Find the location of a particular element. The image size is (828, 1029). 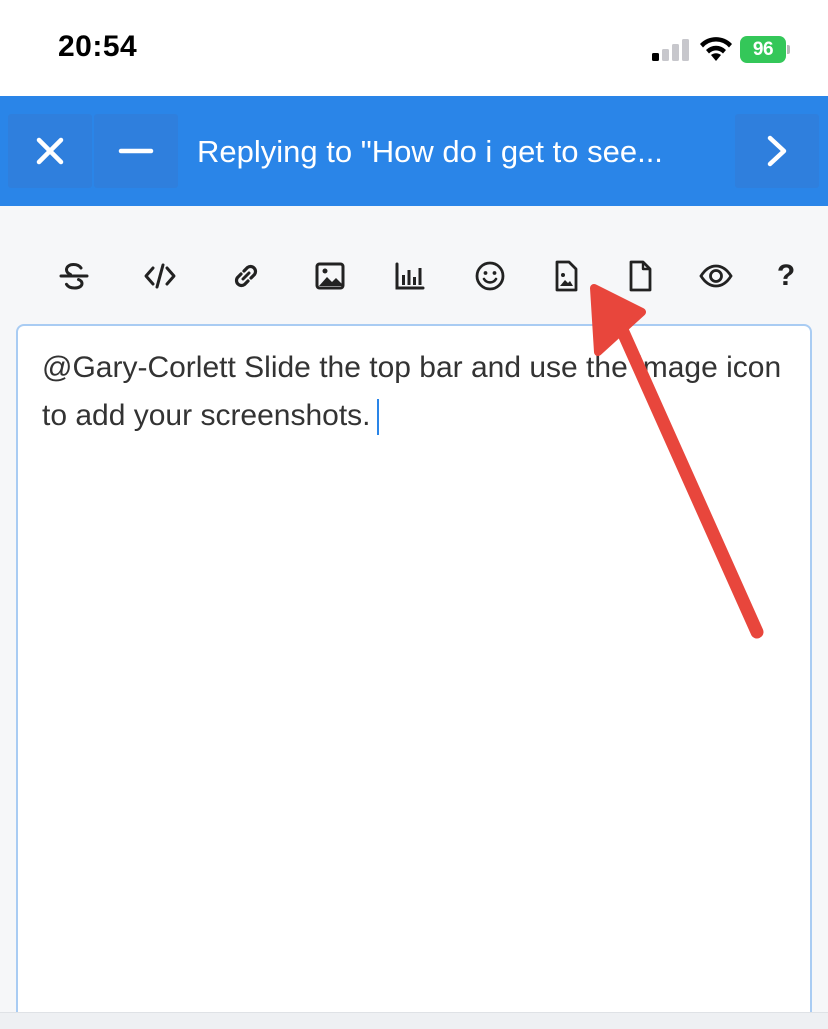

emoji-icon is located at coordinates (490, 276).